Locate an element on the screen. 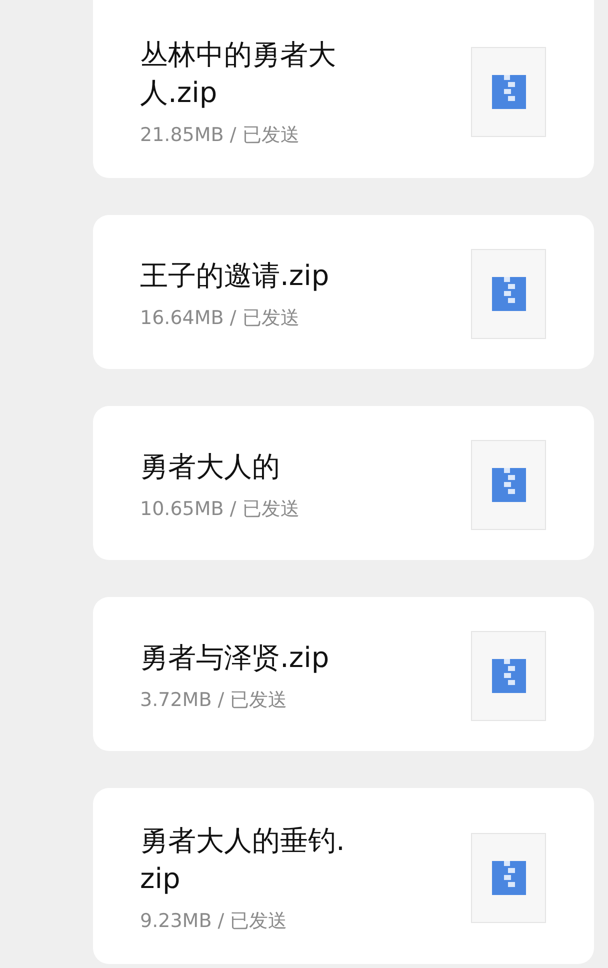 Image resolution: width=608 pixels, height=968 pixels. file-name: 勇者大人的 is located at coordinates (210, 467).